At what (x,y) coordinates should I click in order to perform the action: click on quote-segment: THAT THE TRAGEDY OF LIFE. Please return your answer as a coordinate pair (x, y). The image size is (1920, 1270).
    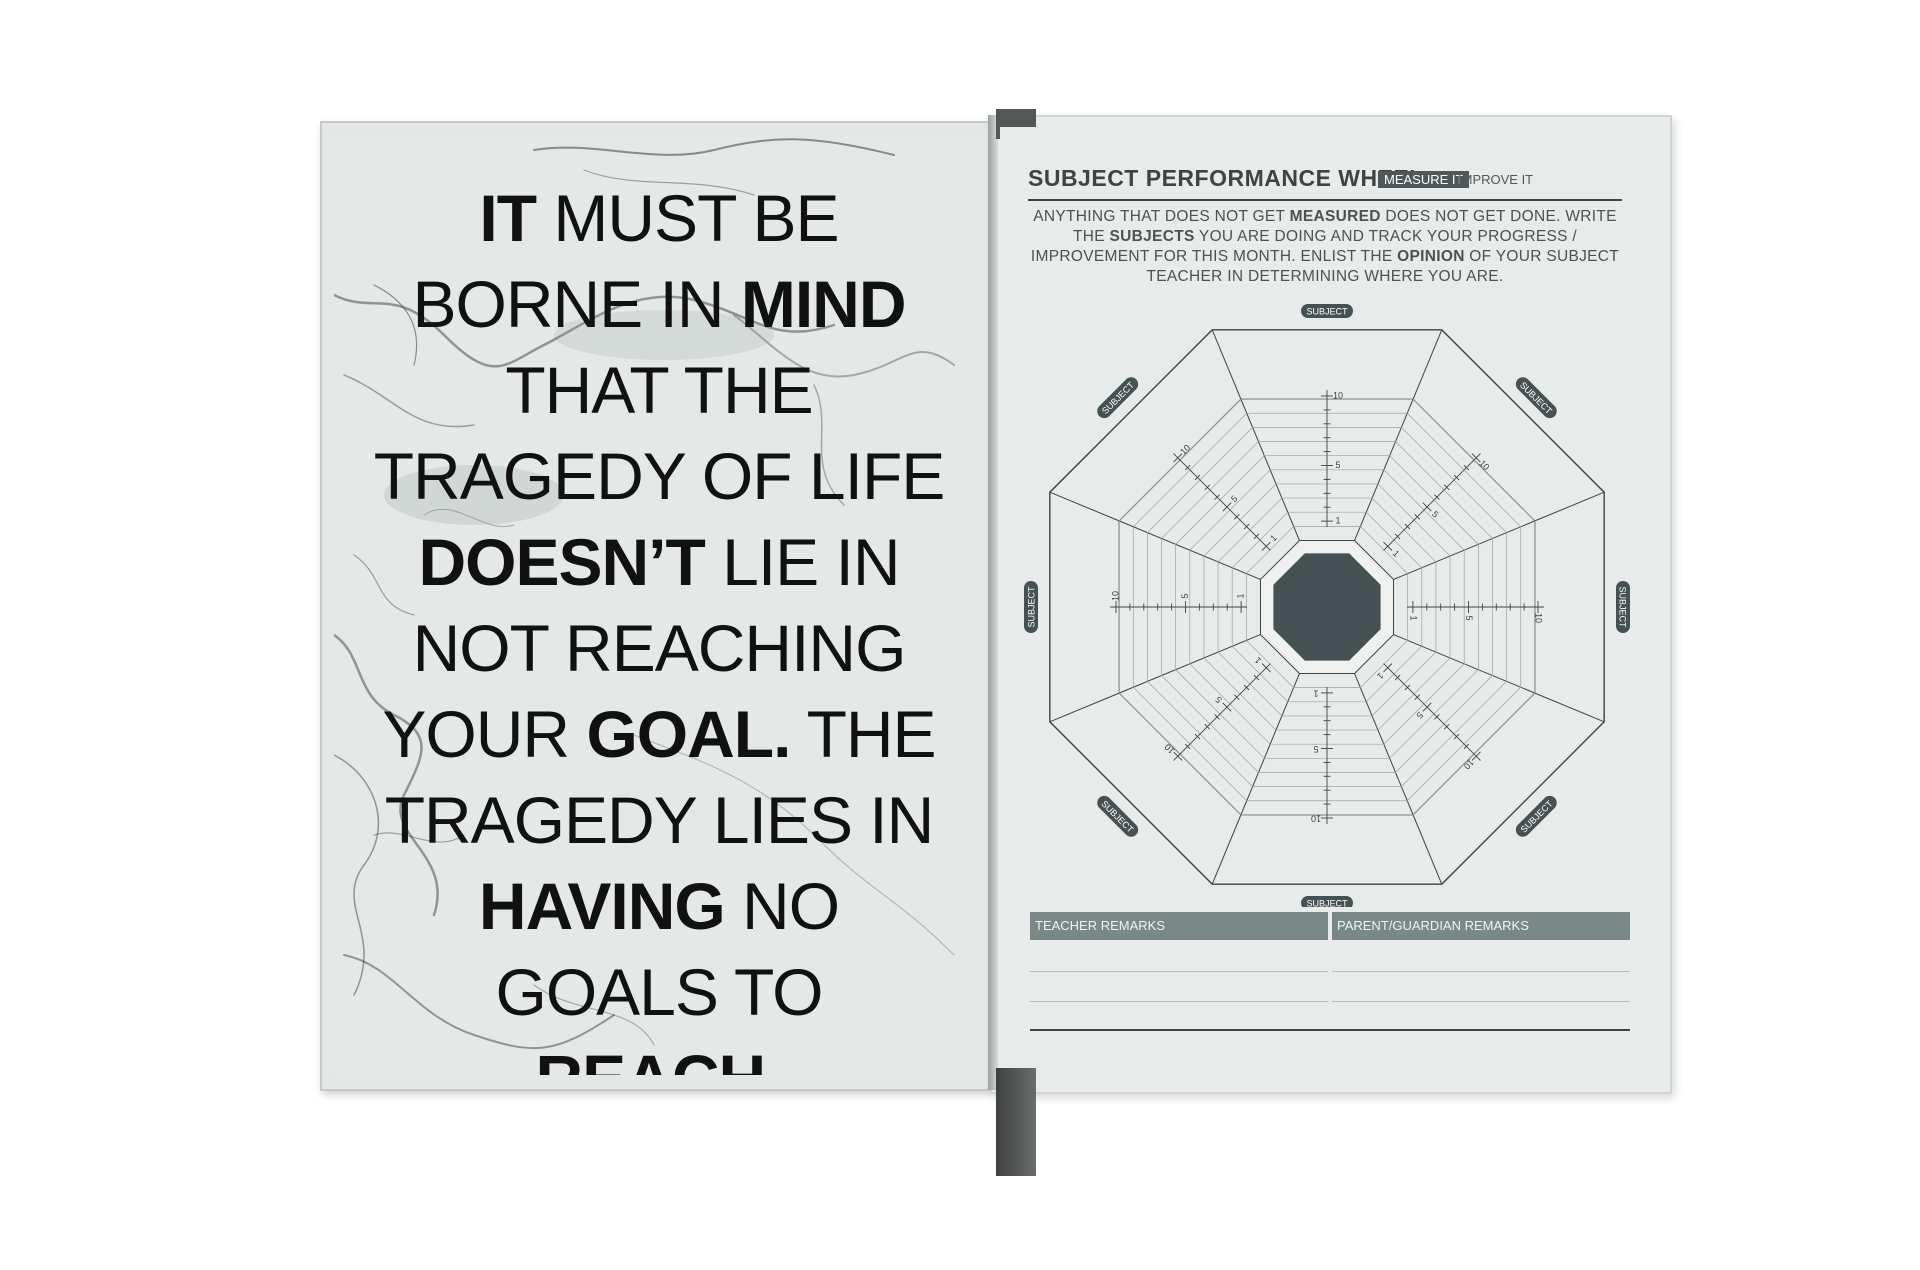
    Looking at the image, I should click on (659, 433).